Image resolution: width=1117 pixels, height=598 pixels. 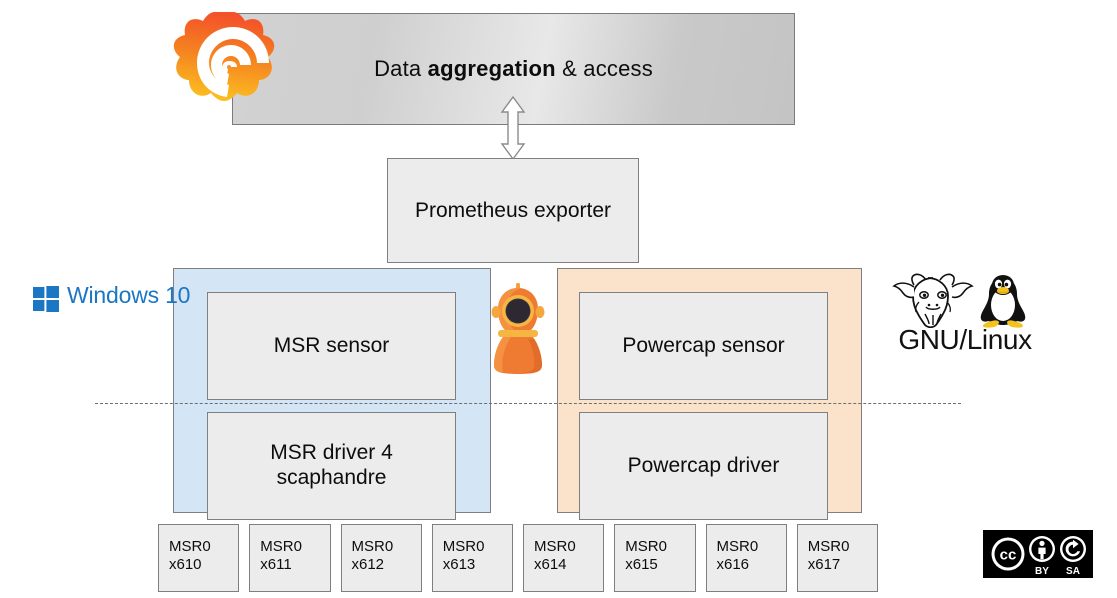 I want to click on msr-register-box: MSR0 x613, so click(x=472, y=558).